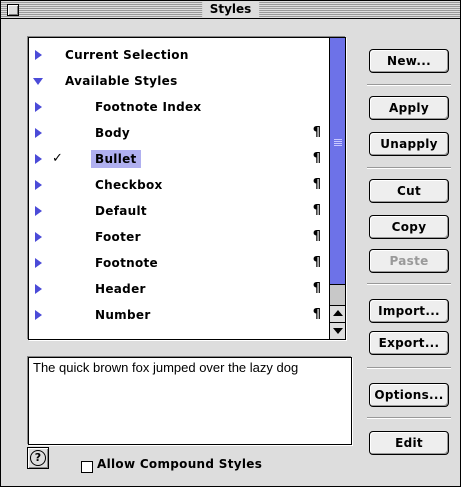 The width and height of the screenshot is (461, 487). What do you see at coordinates (123, 315) in the screenshot?
I see `style-name: Number` at bounding box center [123, 315].